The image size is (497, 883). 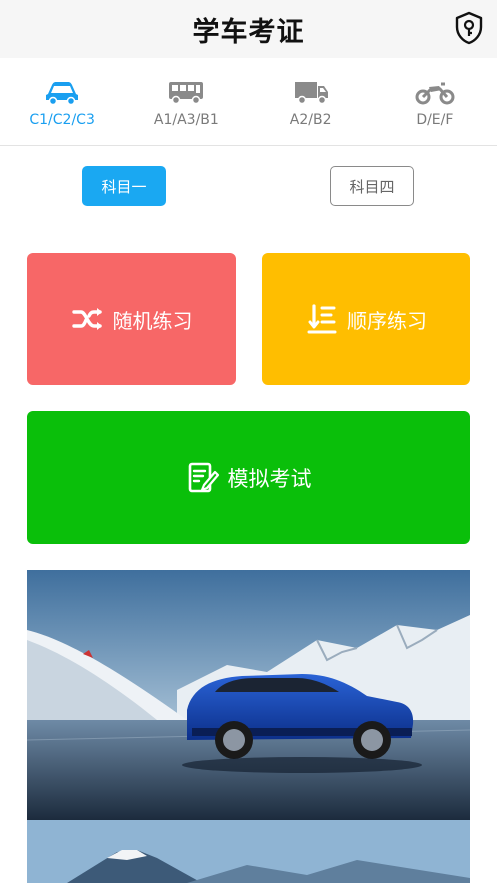 What do you see at coordinates (62, 94) in the screenshot?
I see `car-icon` at bounding box center [62, 94].